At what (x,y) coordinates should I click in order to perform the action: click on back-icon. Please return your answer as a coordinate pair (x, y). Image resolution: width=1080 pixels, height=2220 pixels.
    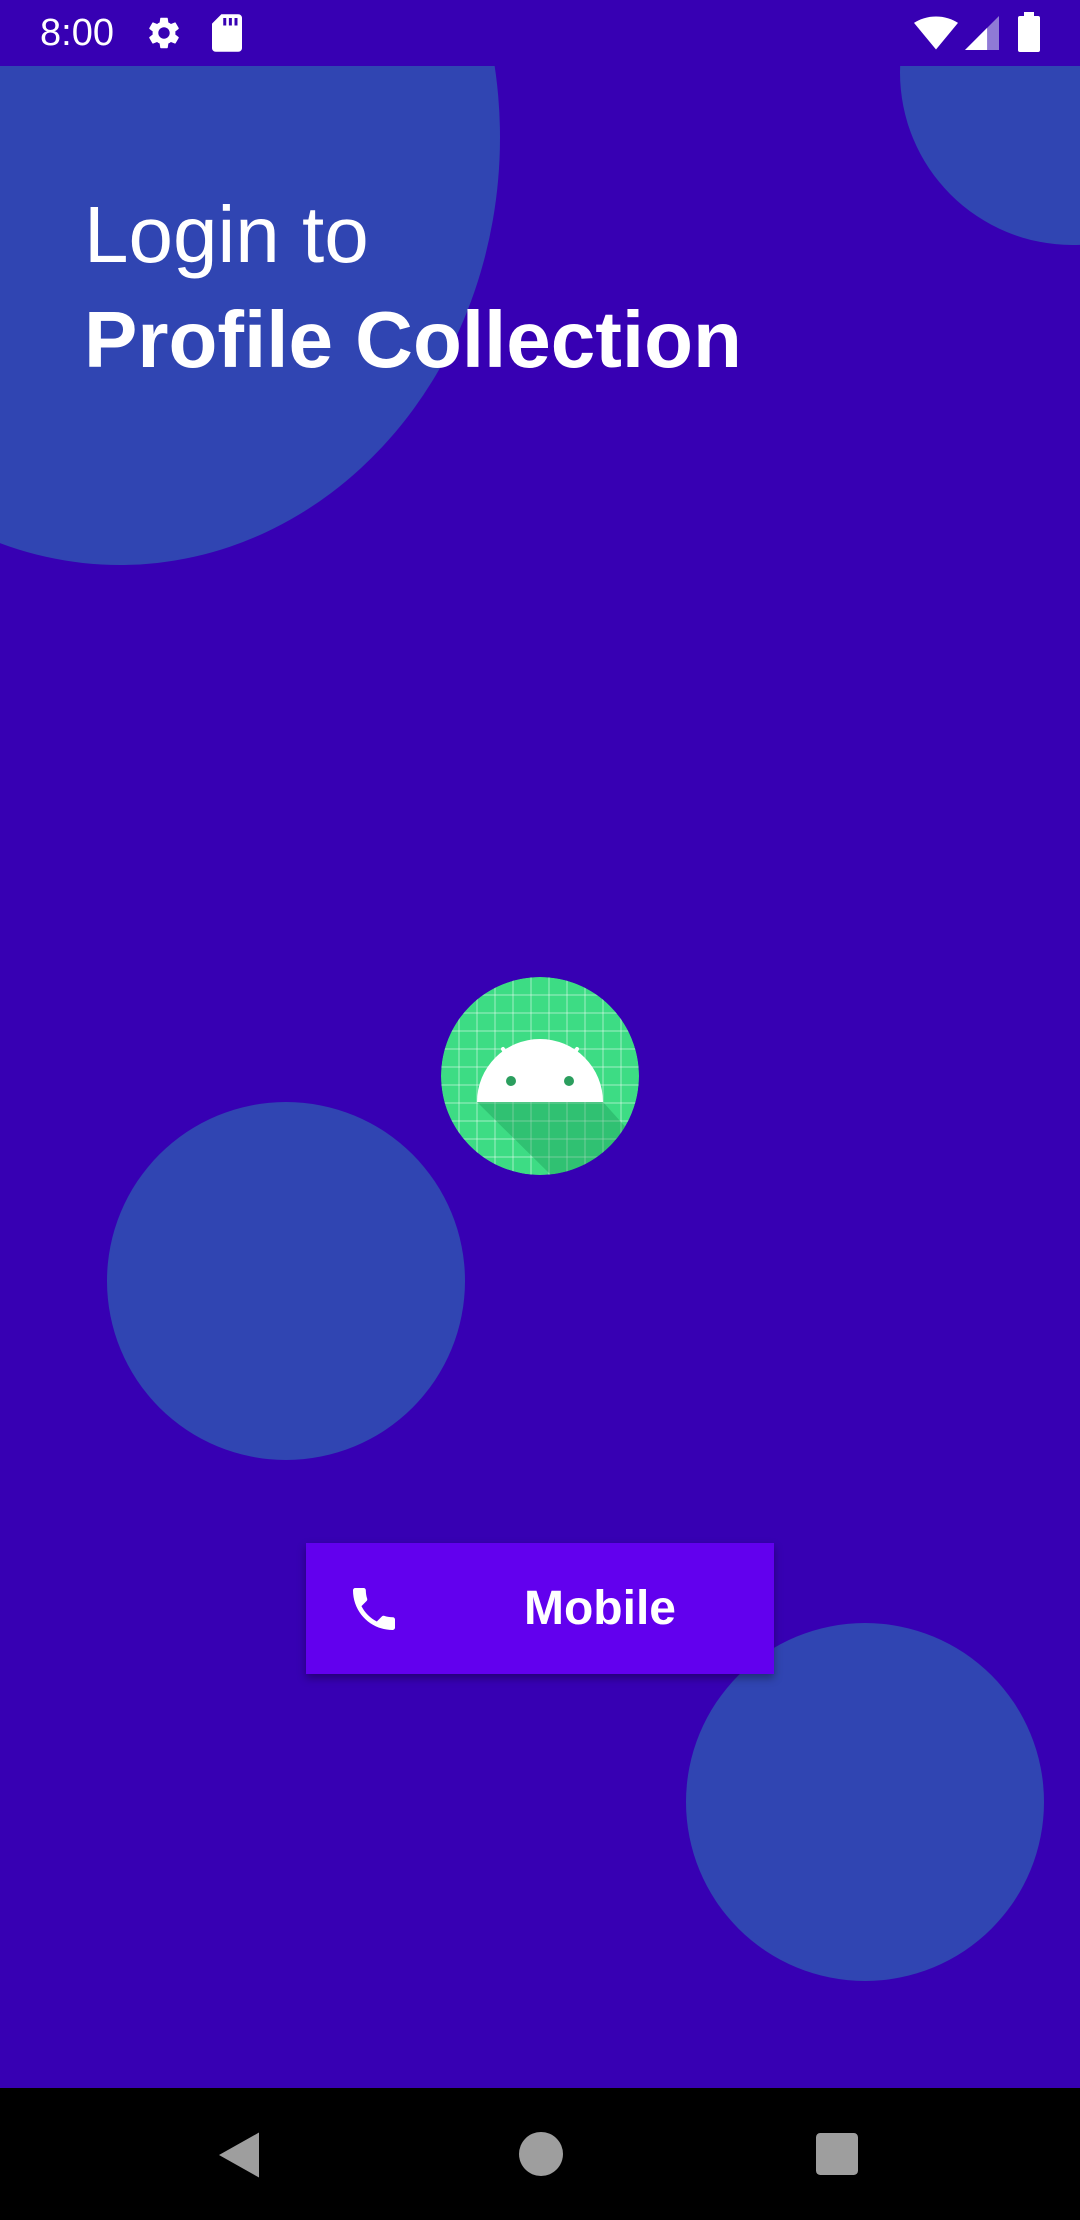
    Looking at the image, I should click on (239, 2155).